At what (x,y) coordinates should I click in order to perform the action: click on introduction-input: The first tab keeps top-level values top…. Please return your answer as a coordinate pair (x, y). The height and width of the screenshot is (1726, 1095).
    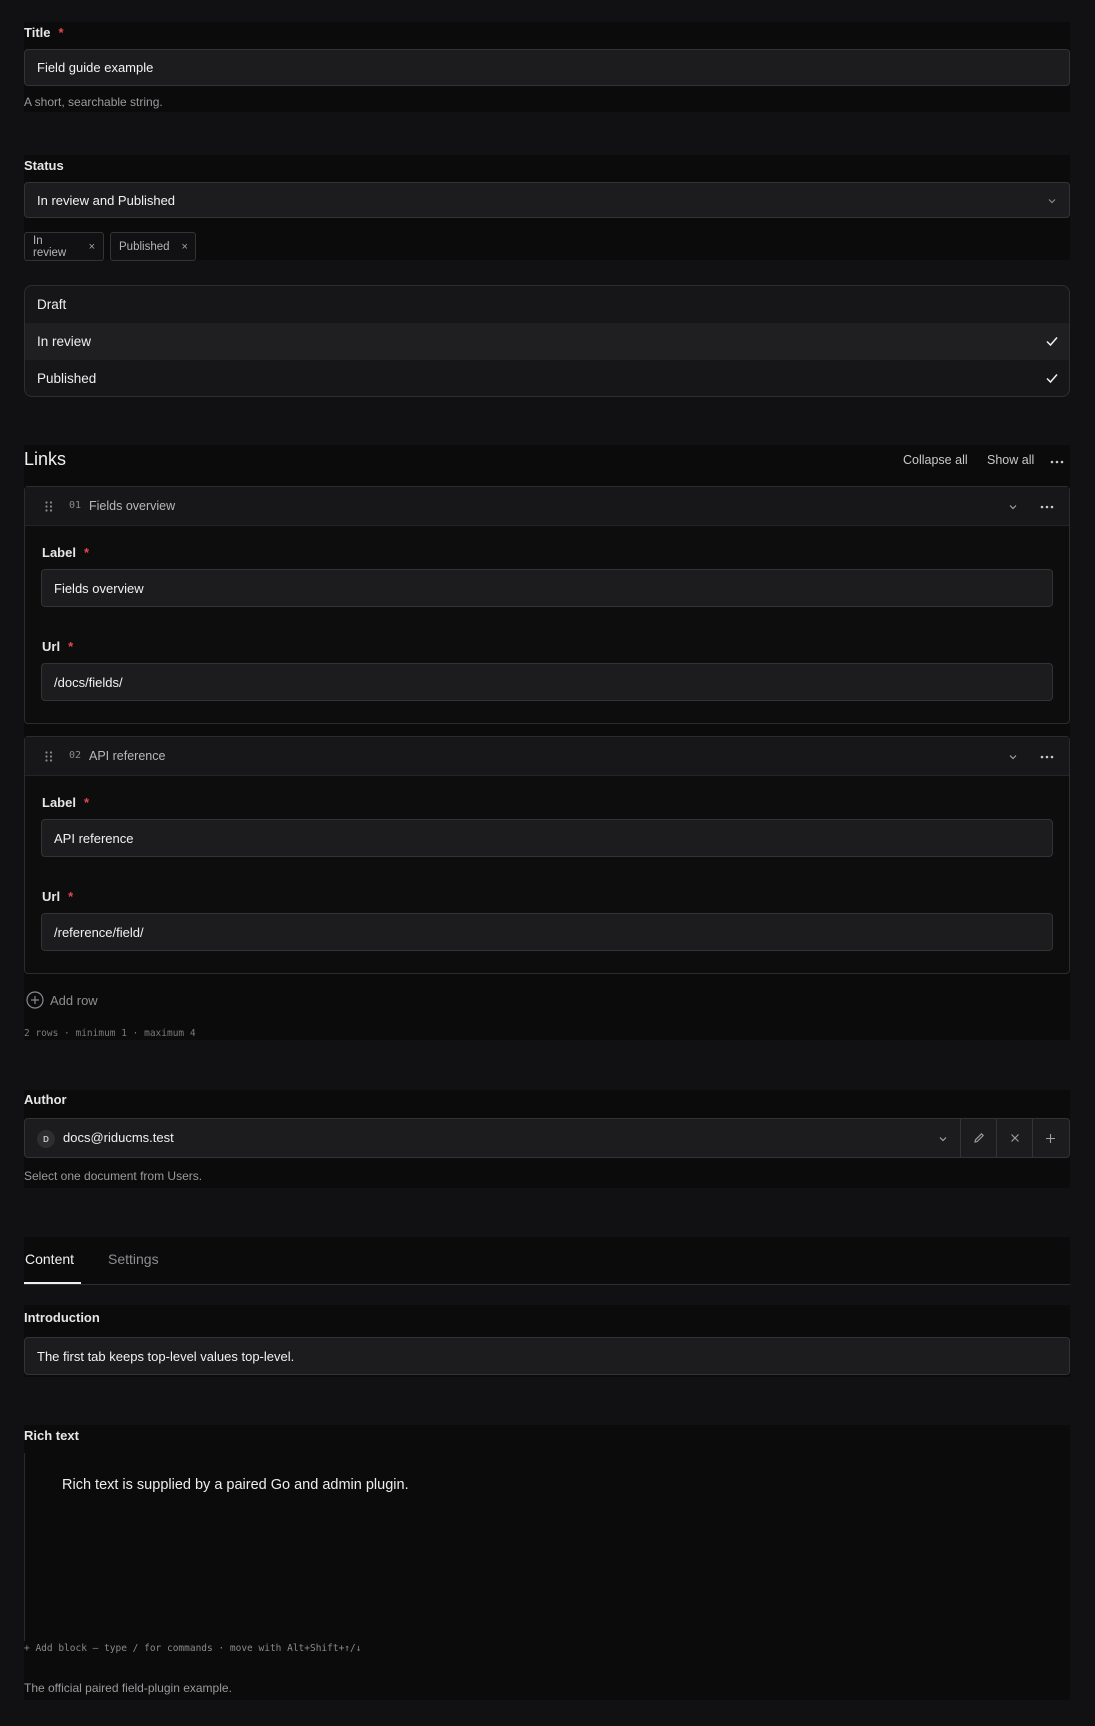
    Looking at the image, I should click on (547, 1356).